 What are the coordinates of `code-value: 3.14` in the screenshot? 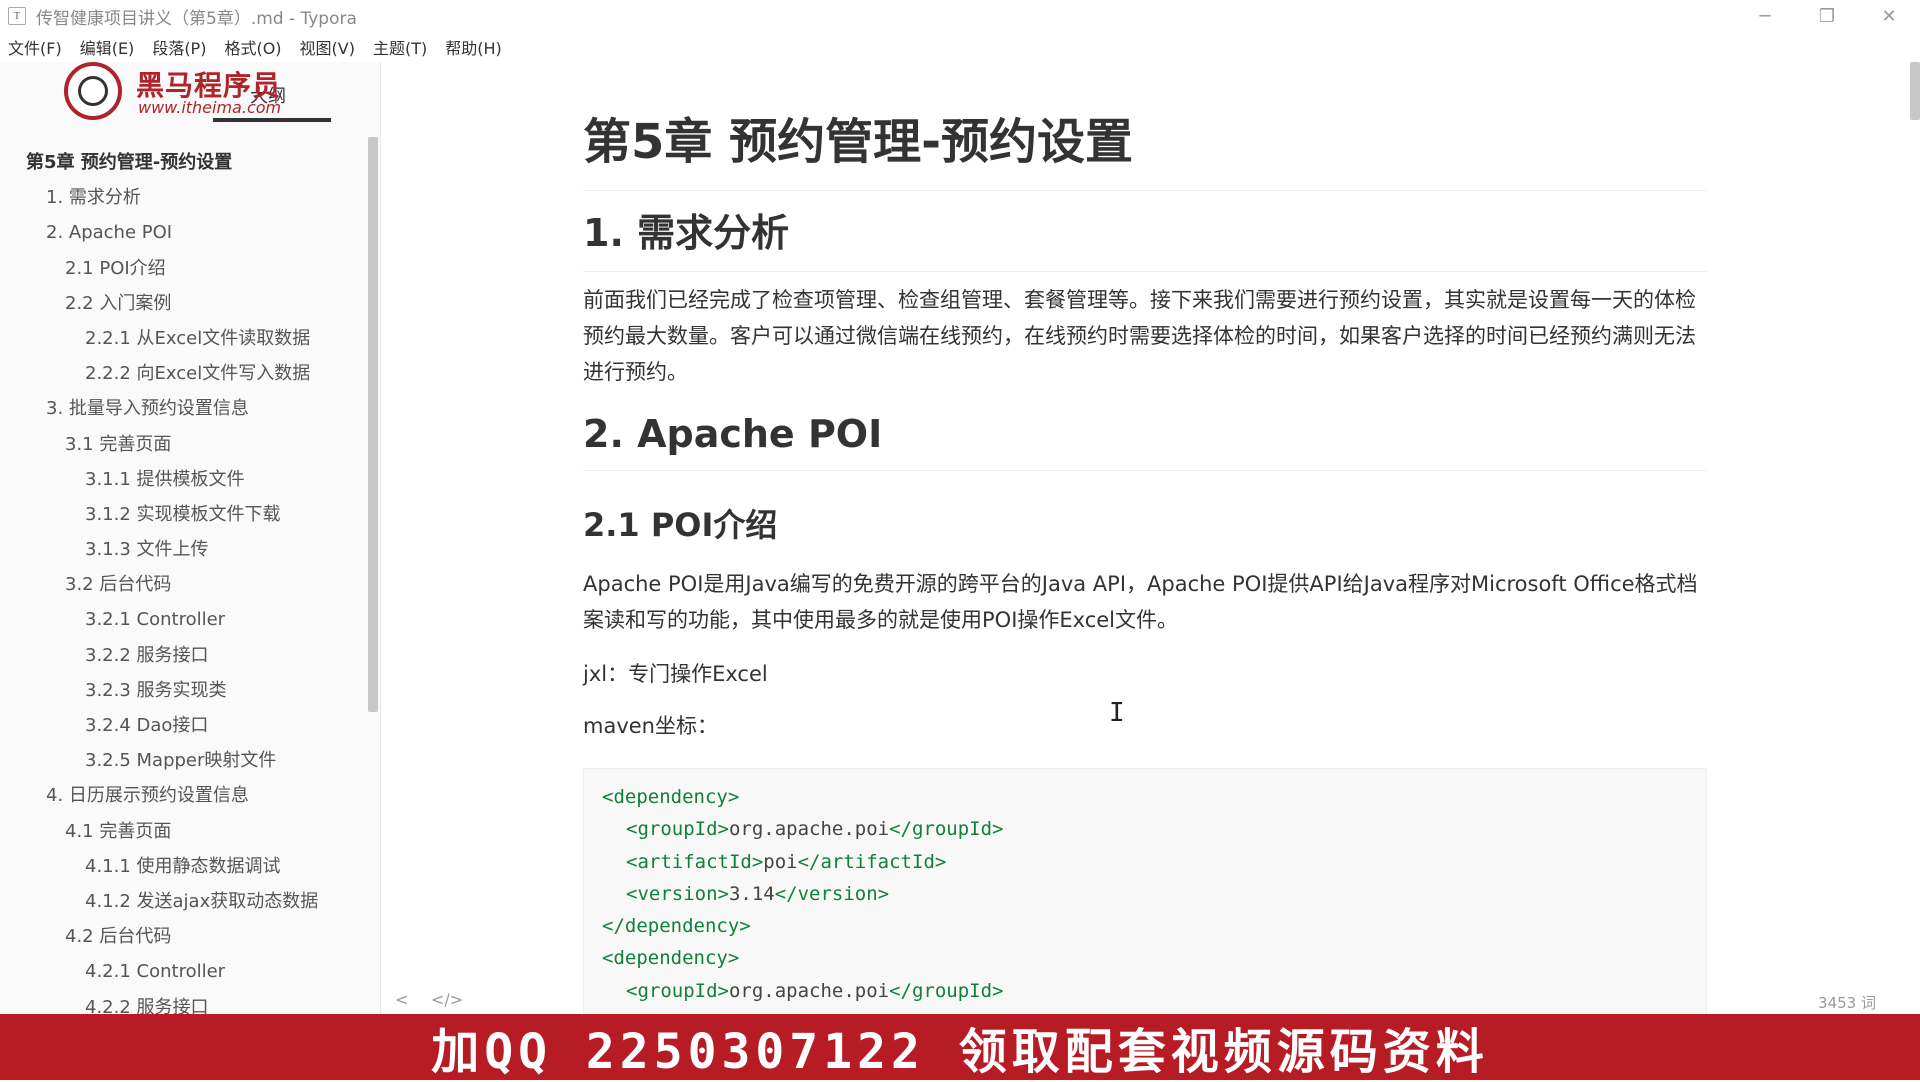 It's located at (751, 893).